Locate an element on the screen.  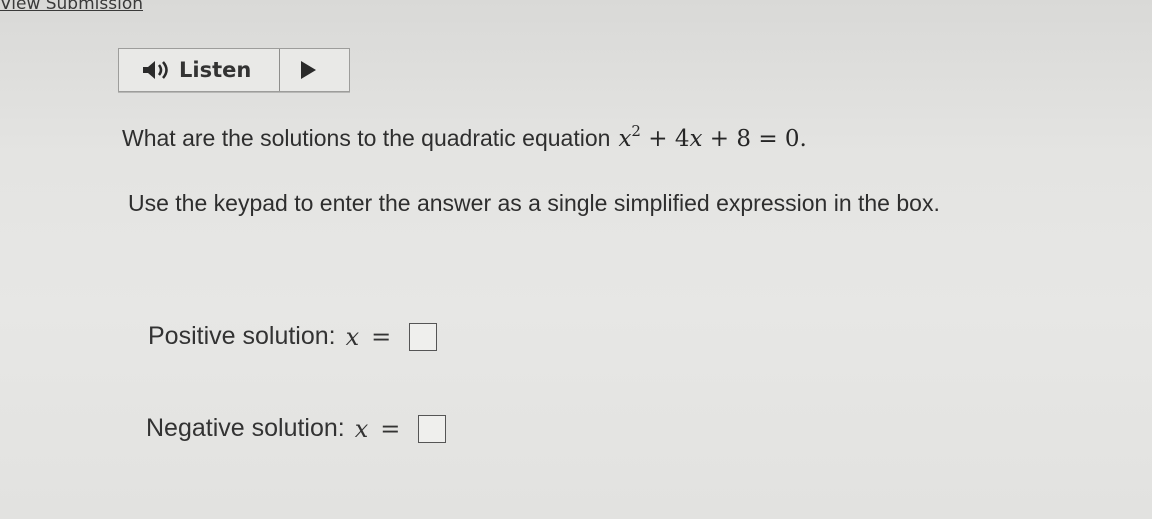
equation-term-2: + 8 = 0. is located at coordinates (754, 139).